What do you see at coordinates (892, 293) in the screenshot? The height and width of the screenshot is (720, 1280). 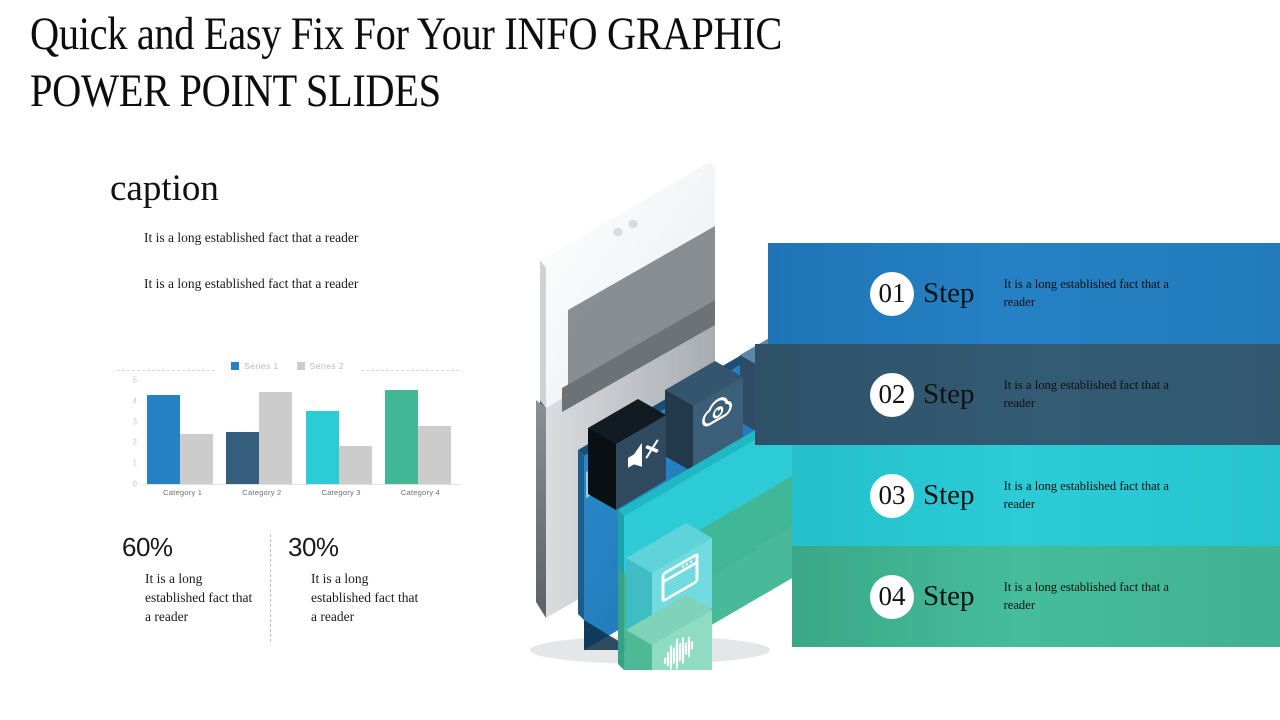 I see `step-number-badge: 01` at bounding box center [892, 293].